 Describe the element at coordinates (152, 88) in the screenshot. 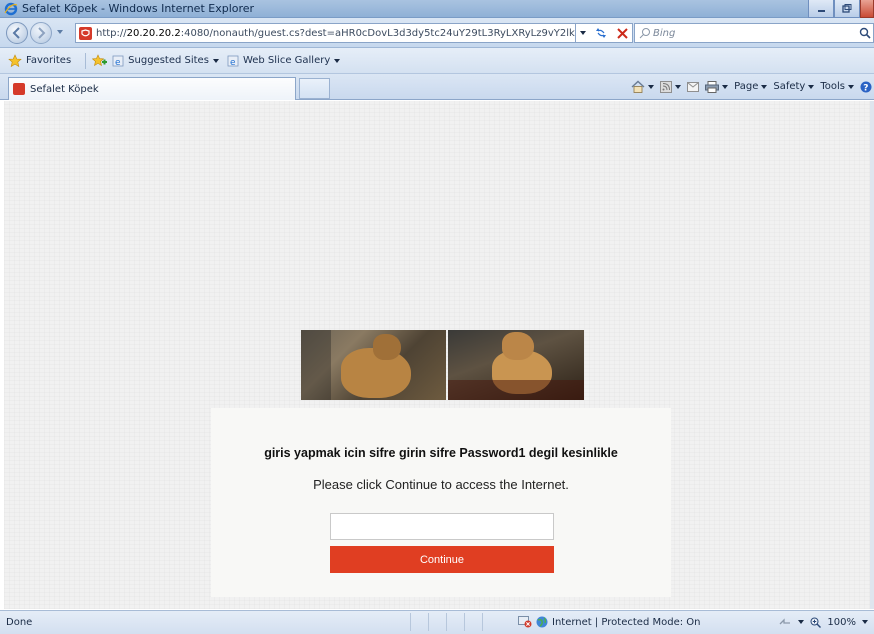

I see `tab-sefalet-kopek: Sefalet Köpek` at that location.